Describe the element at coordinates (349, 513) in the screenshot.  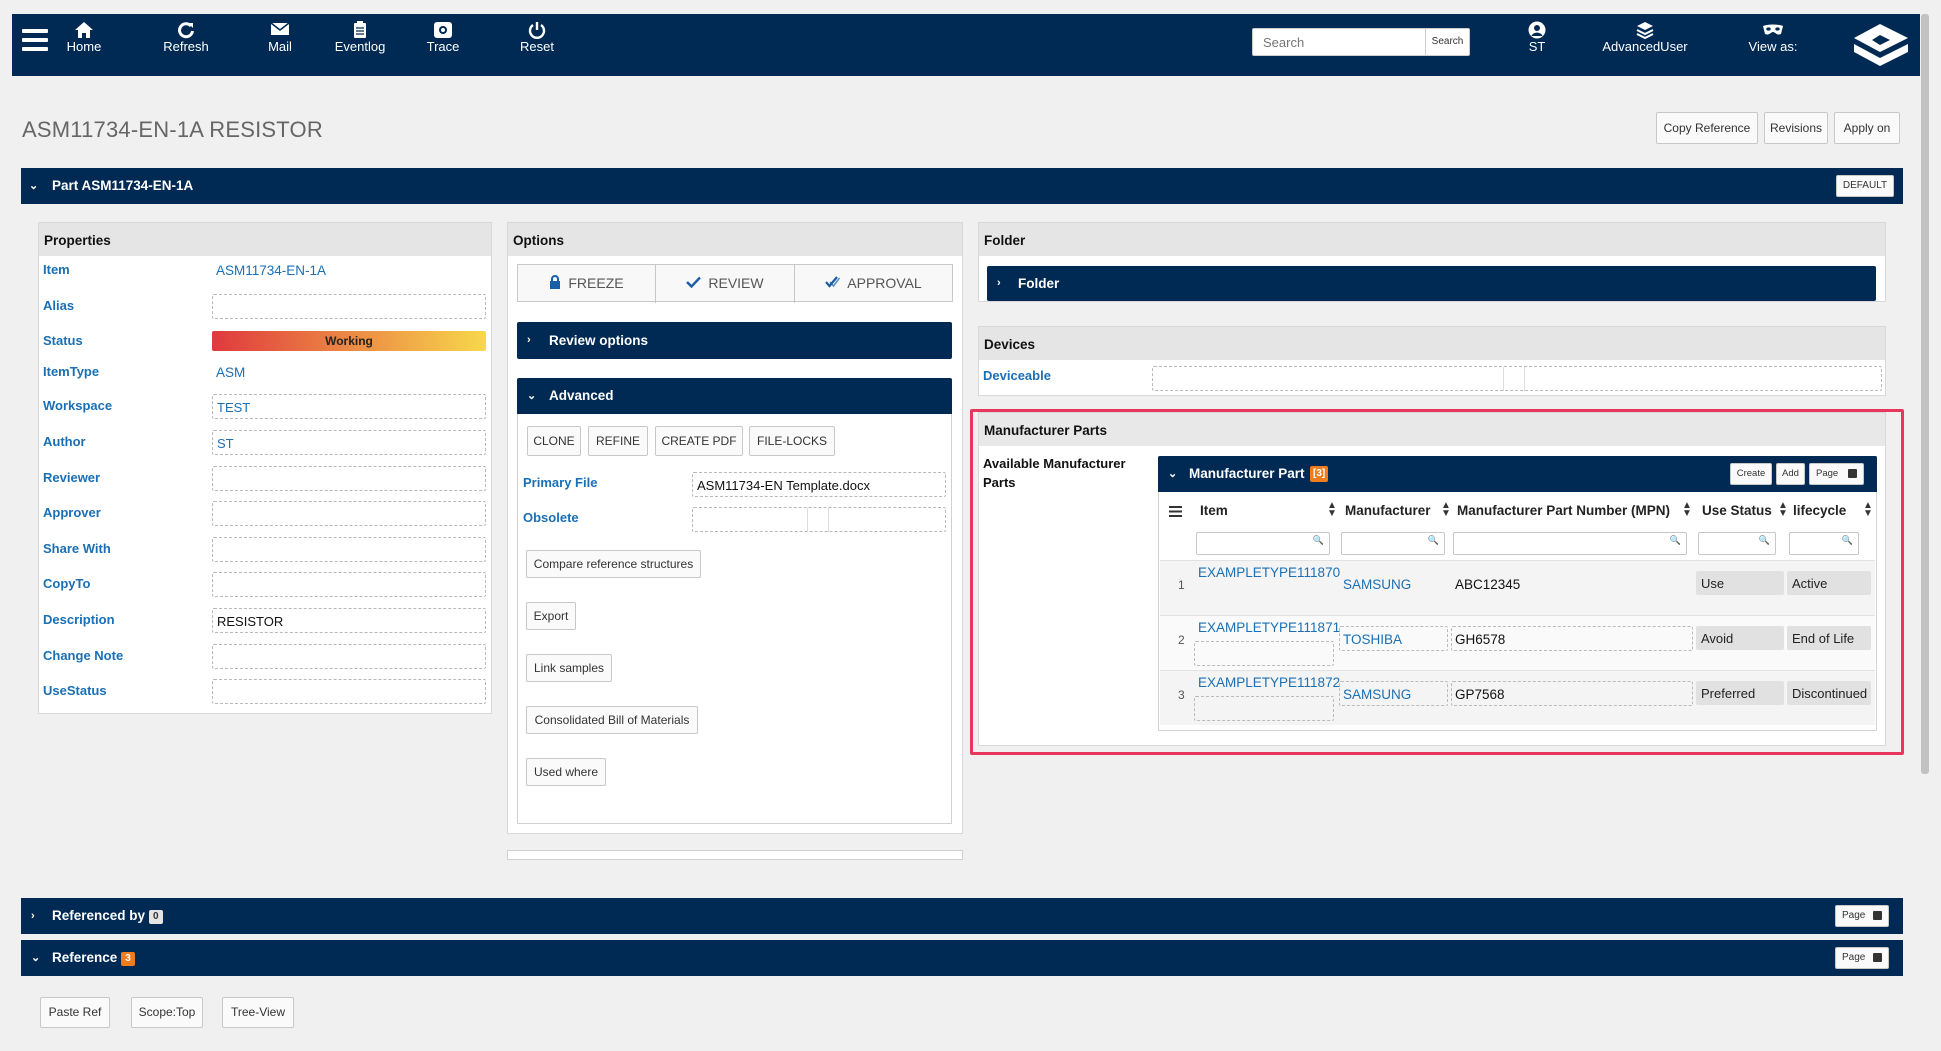
I see `prop-value-approver` at that location.